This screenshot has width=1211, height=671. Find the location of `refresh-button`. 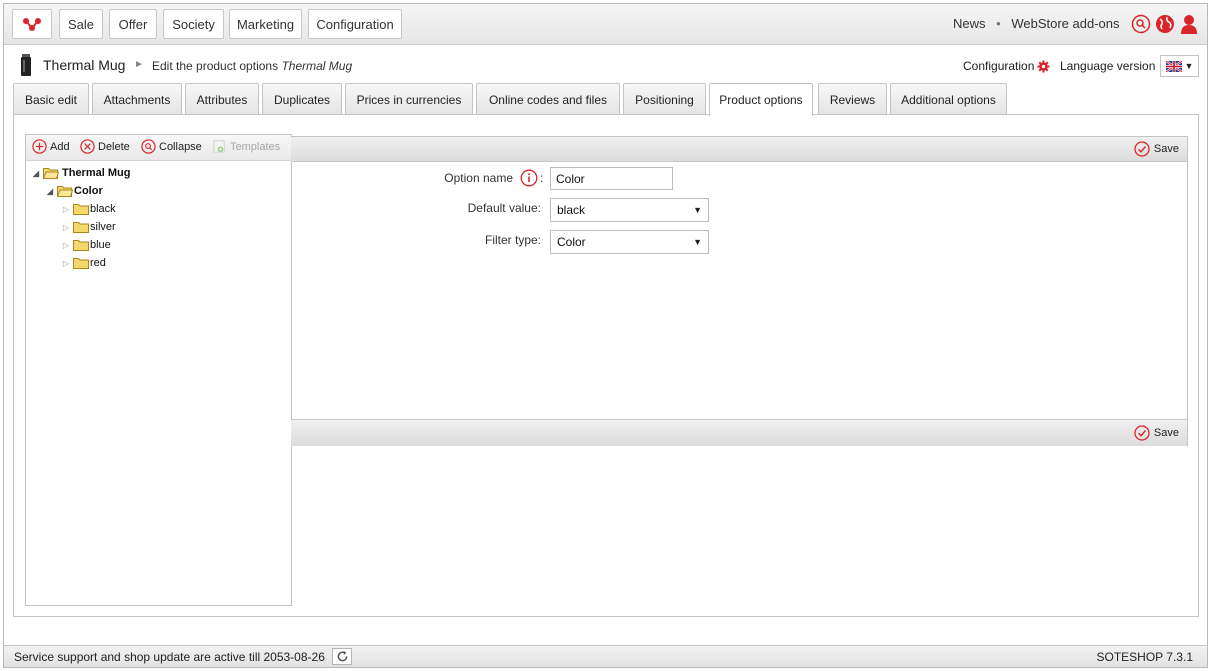

refresh-button is located at coordinates (342, 656).